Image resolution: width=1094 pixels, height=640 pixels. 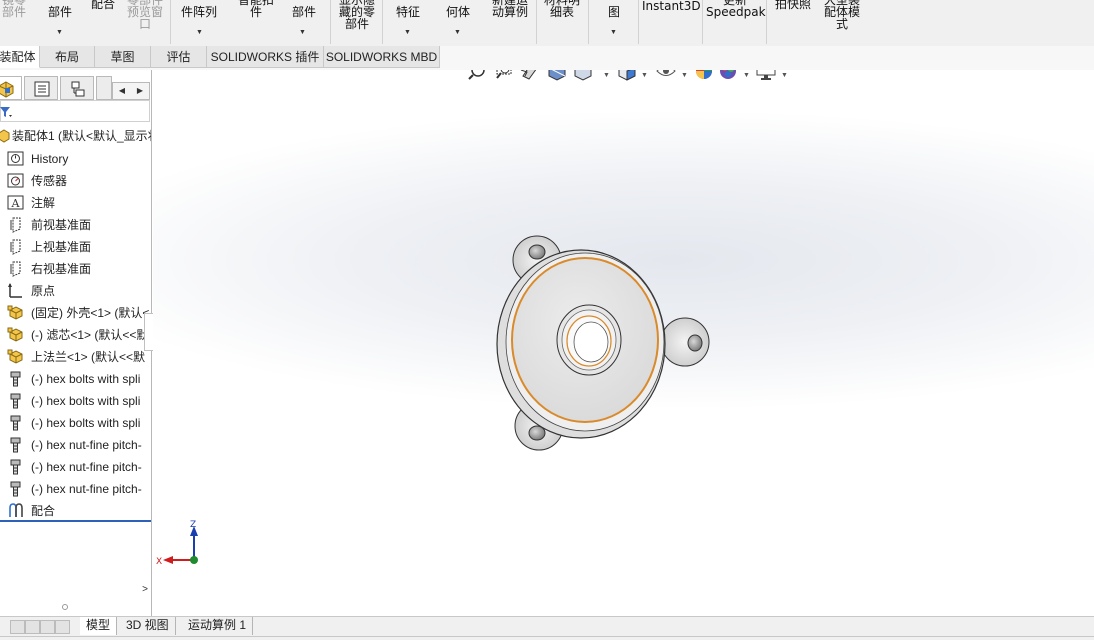 I want to click on ribbon-assembly-features-button: 特征, so click(x=408, y=12).